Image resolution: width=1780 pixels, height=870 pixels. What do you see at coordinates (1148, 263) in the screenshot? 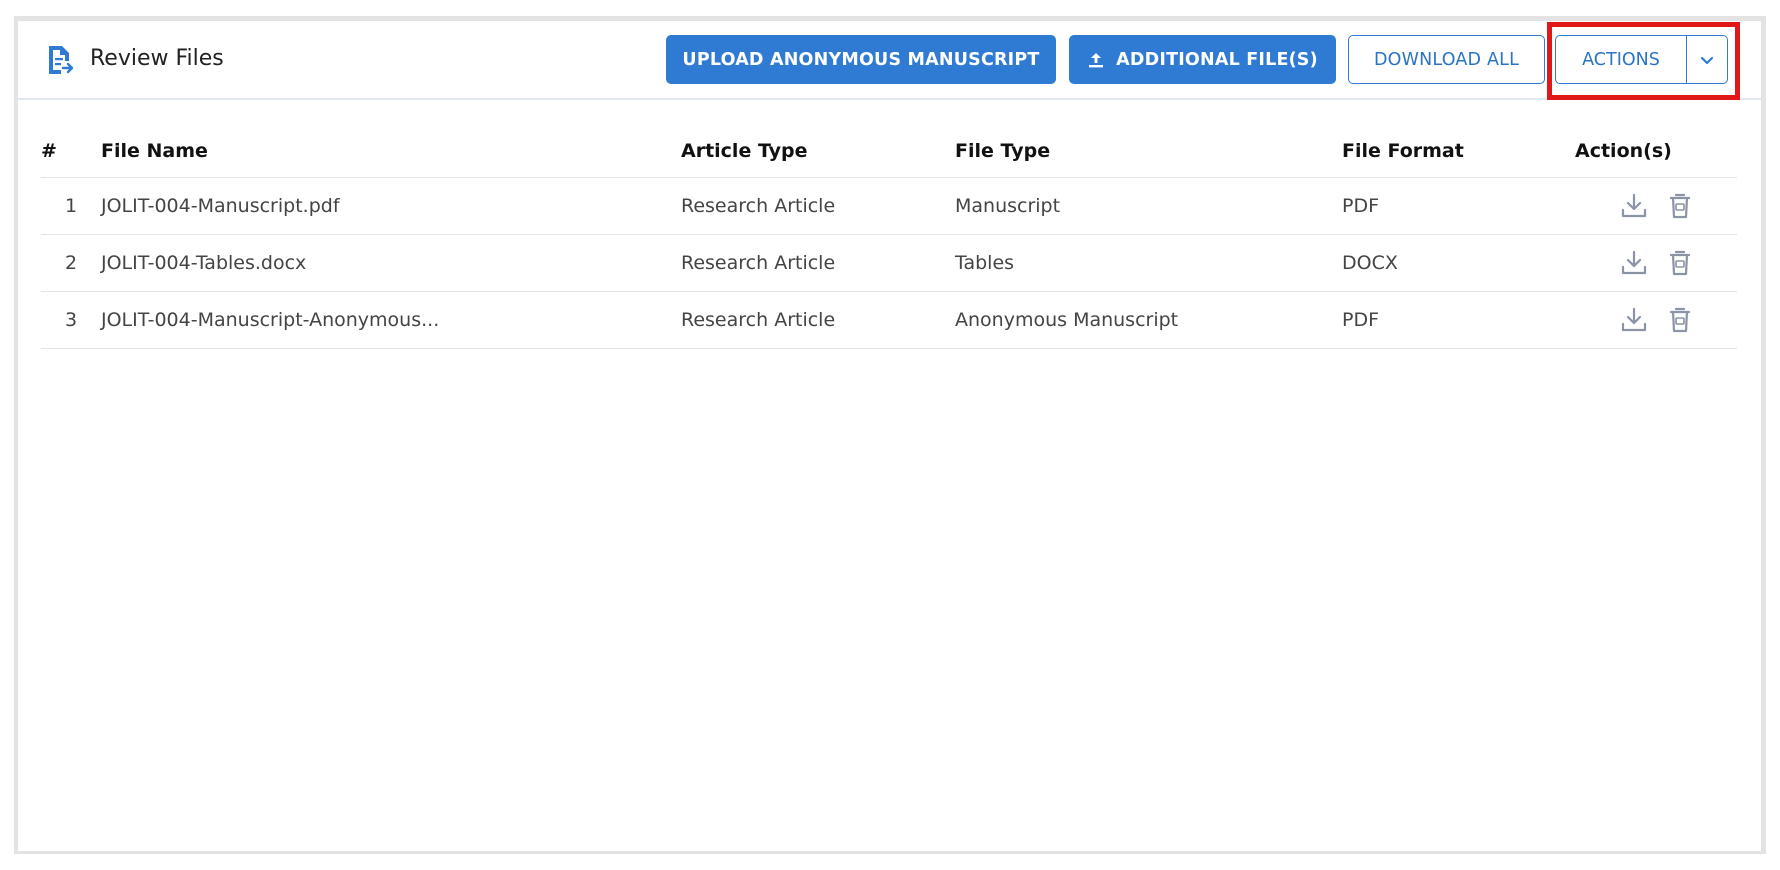
I see `file-type-cell: Tables` at bounding box center [1148, 263].